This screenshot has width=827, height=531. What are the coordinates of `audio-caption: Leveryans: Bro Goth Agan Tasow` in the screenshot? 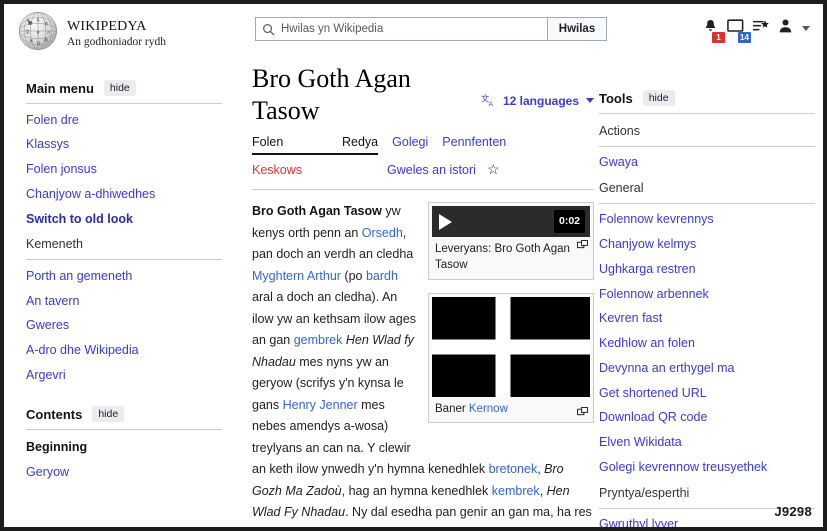 It's located at (502, 257).